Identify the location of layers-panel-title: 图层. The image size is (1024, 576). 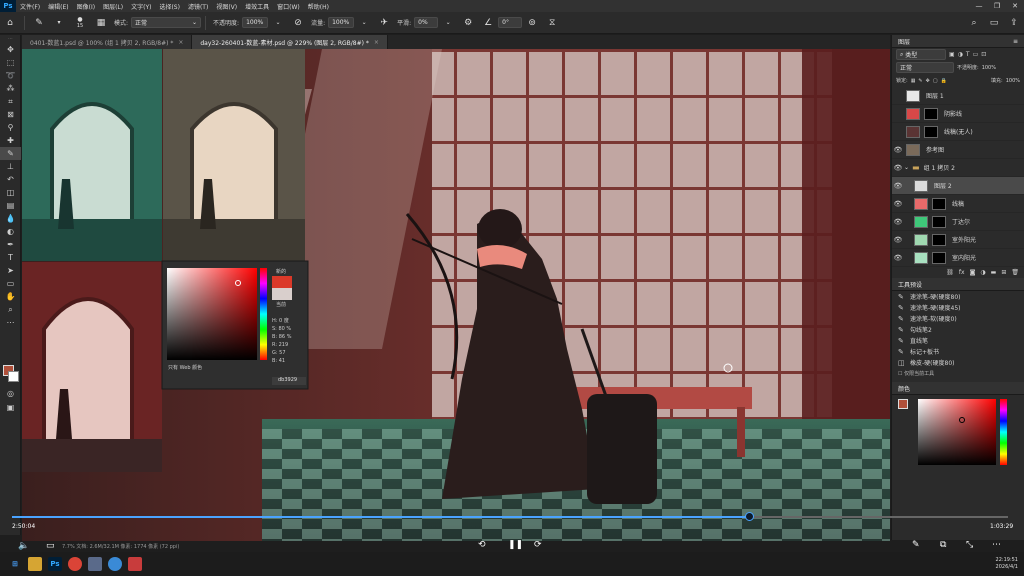
(904, 41).